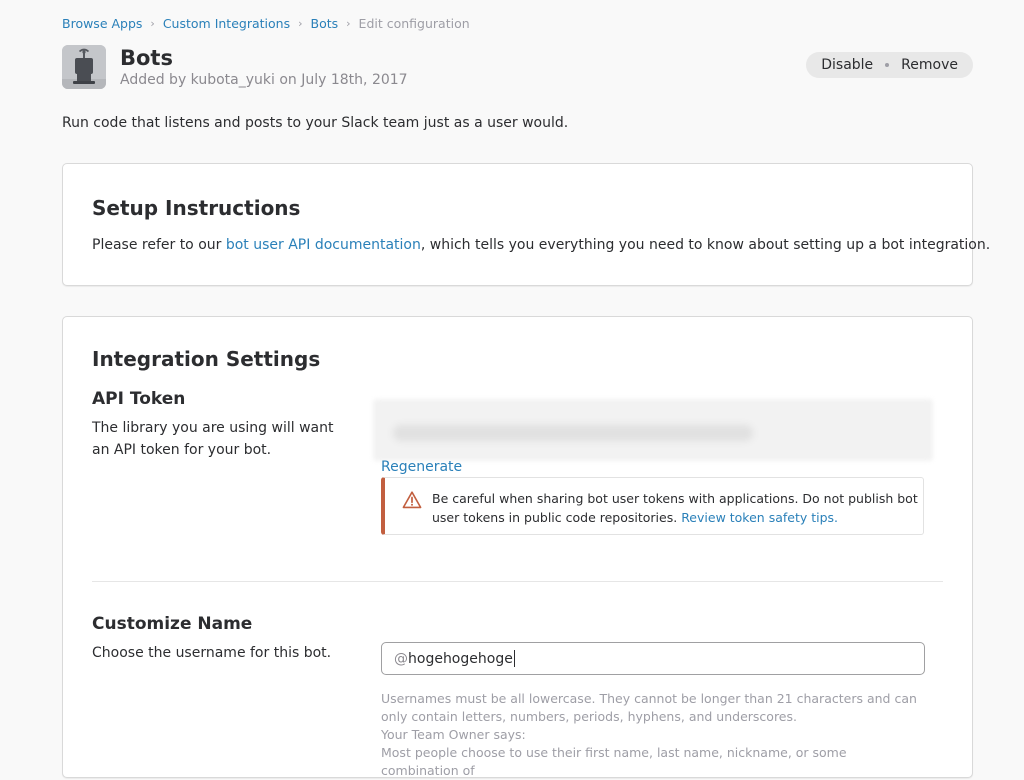 This screenshot has width=1024, height=780. I want to click on breadcrumb-browse-apps: Browse Apps, so click(102, 23).